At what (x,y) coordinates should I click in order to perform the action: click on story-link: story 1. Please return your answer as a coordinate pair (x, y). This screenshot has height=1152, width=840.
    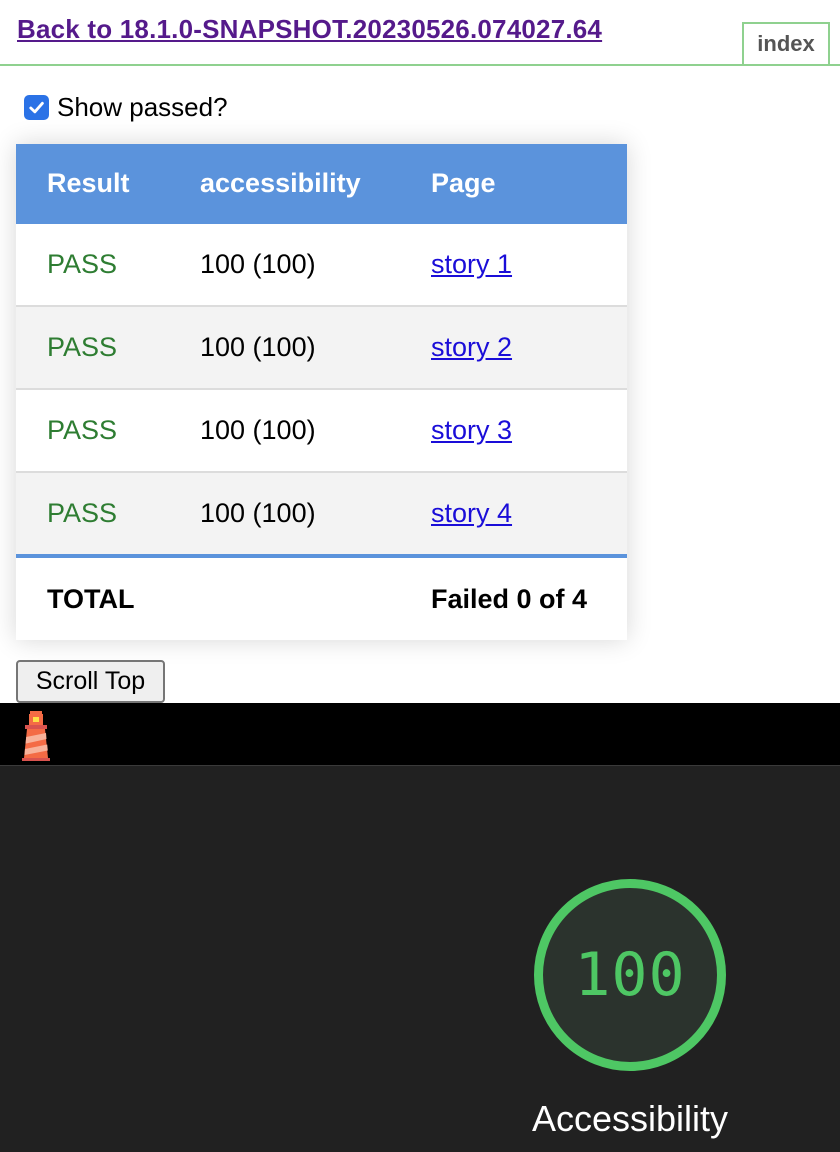
    Looking at the image, I should click on (471, 264).